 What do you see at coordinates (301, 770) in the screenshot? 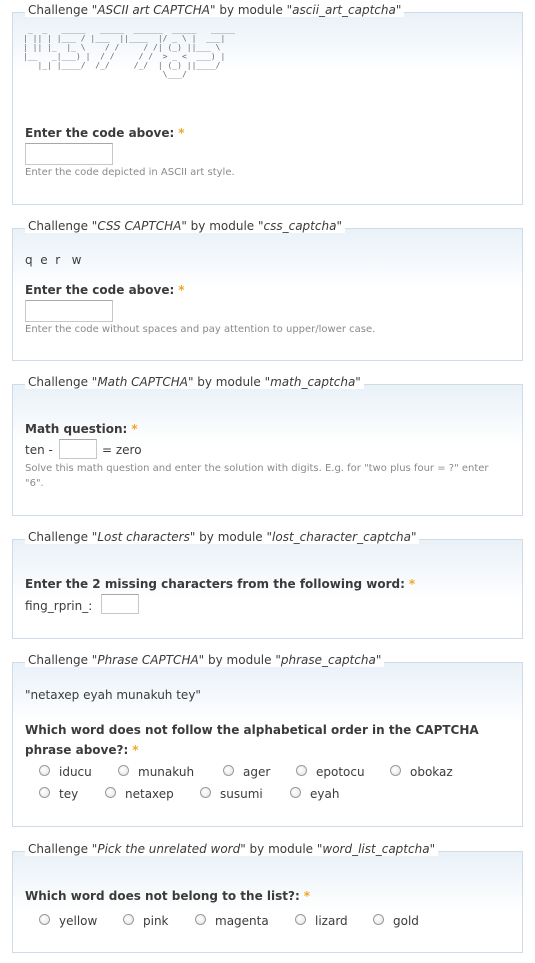
I see `radio-epotocu` at bounding box center [301, 770].